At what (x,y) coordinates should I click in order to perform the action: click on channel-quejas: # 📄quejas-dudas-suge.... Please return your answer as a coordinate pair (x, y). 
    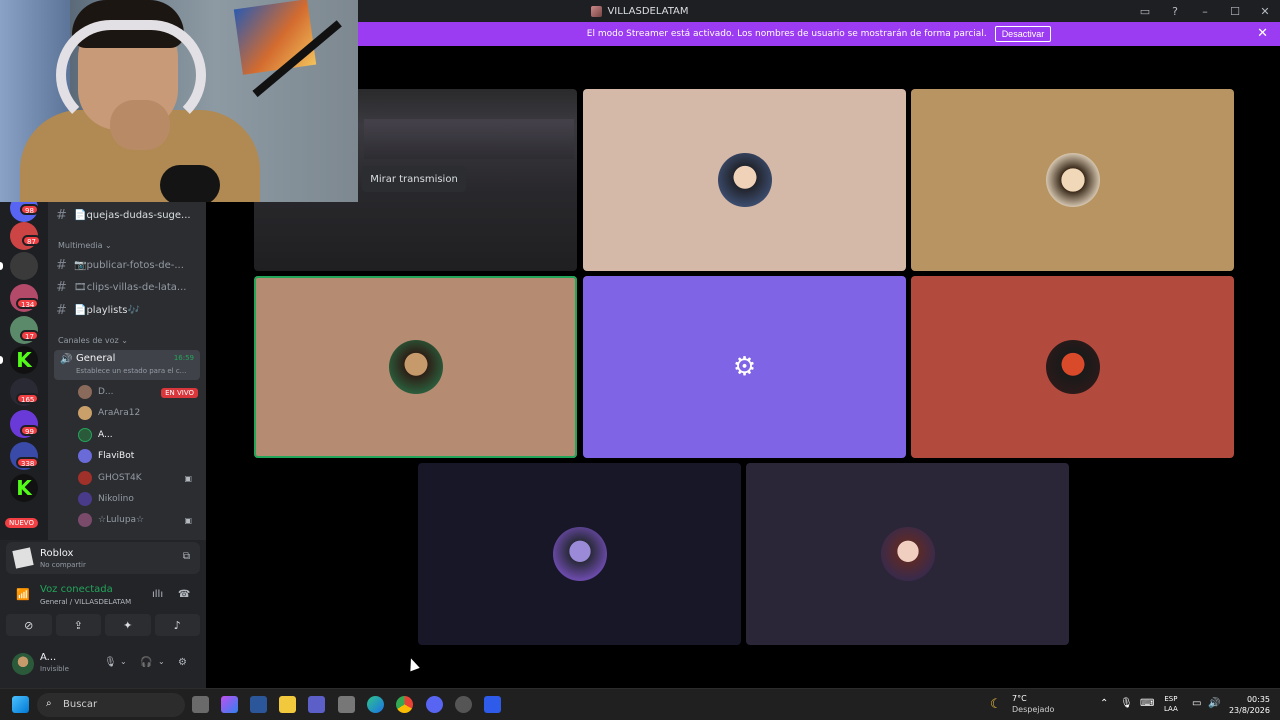
    Looking at the image, I should click on (129, 215).